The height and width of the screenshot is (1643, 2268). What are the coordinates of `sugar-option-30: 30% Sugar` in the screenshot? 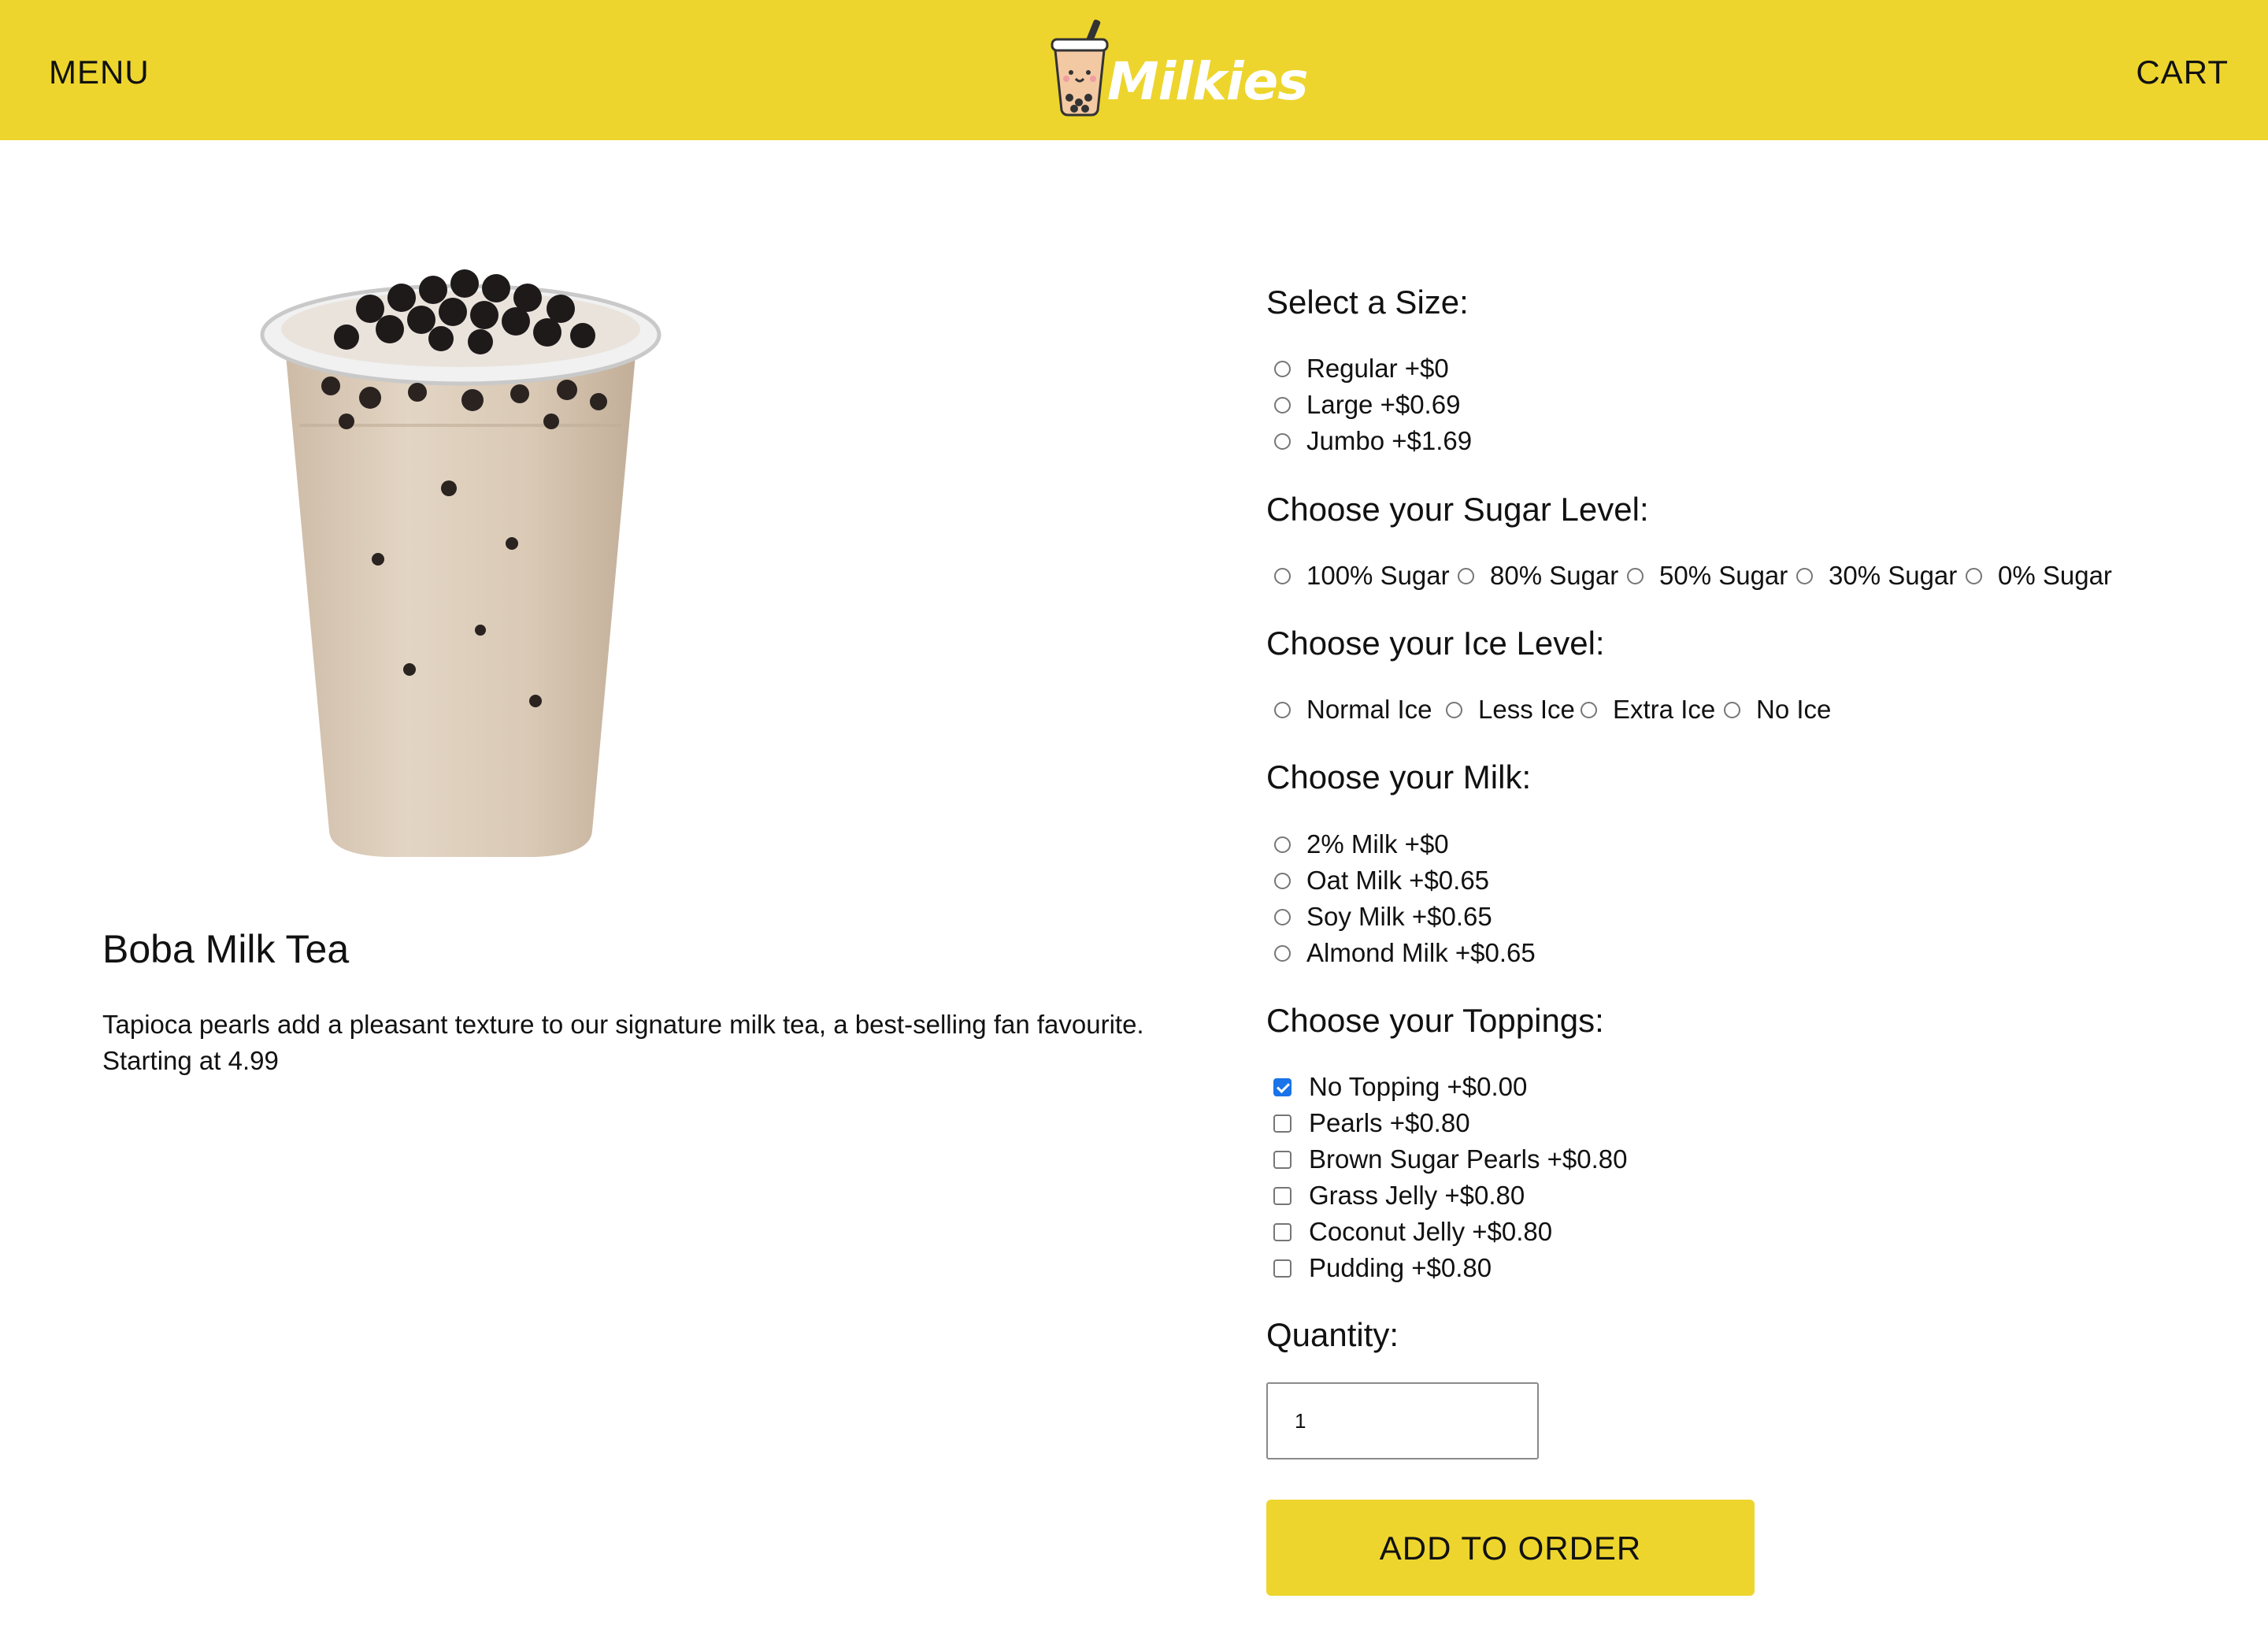 It's located at (1876, 576).